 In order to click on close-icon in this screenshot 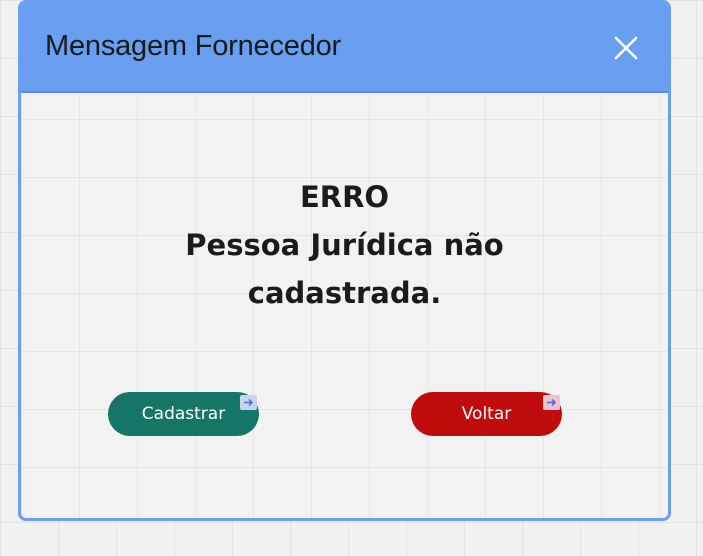, I will do `click(626, 48)`.